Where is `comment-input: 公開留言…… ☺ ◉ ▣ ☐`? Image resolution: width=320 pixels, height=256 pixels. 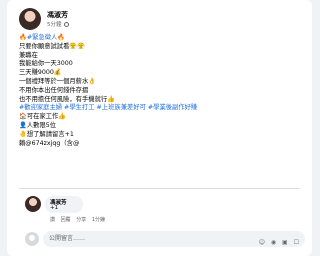 comment-input: 公開留言…… ☺ ◉ ▣ ☐ is located at coordinates (174, 239).